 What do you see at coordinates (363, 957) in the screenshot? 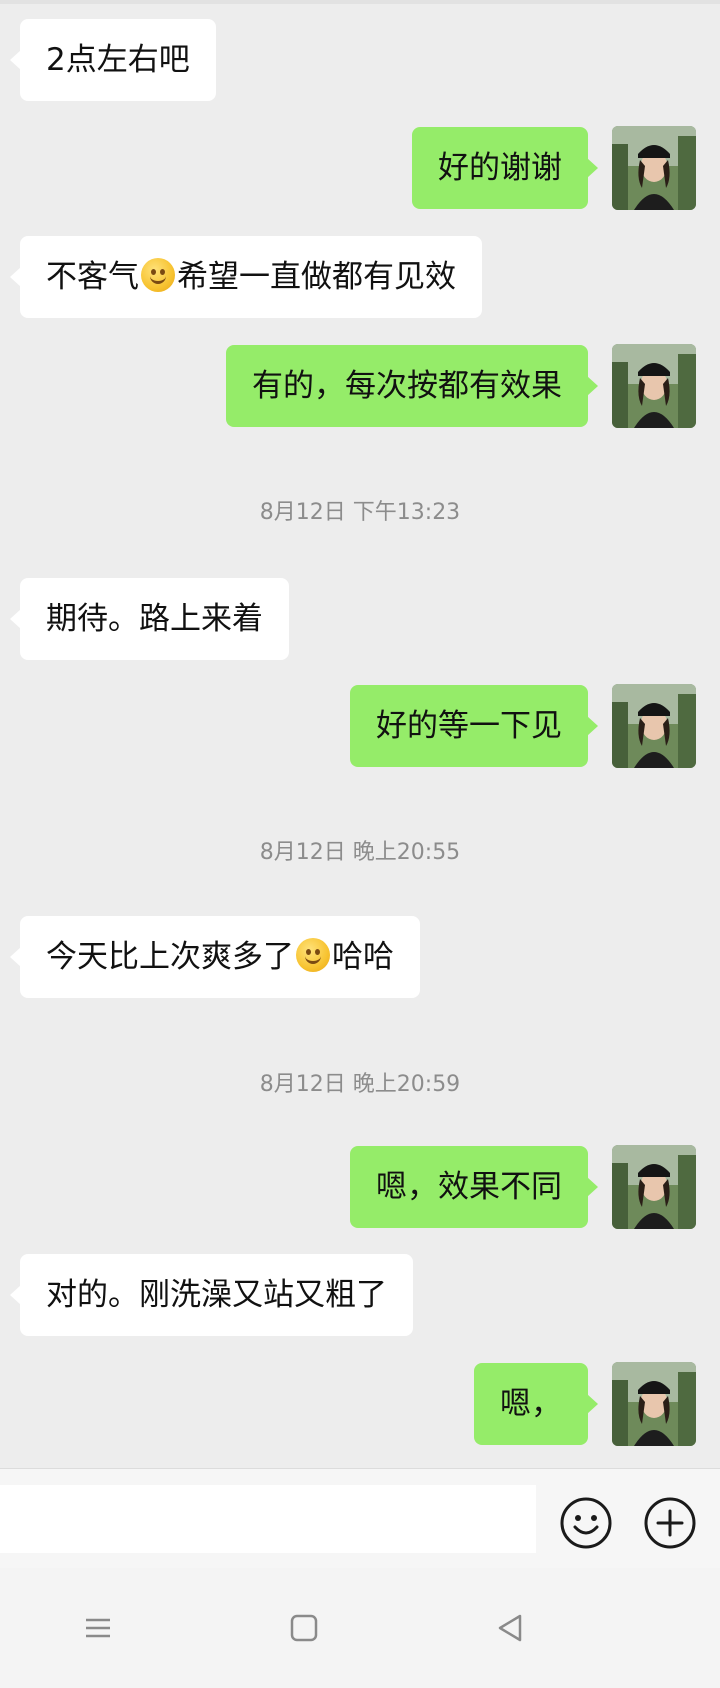
I see `message-text: 哈哈` at bounding box center [363, 957].